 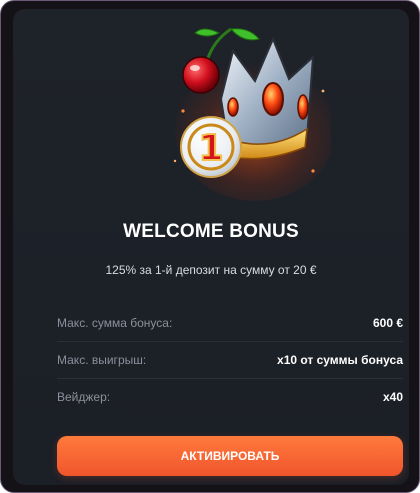 What do you see at coordinates (340, 360) in the screenshot?
I see `max-win-value: x10 от суммы бонуса` at bounding box center [340, 360].